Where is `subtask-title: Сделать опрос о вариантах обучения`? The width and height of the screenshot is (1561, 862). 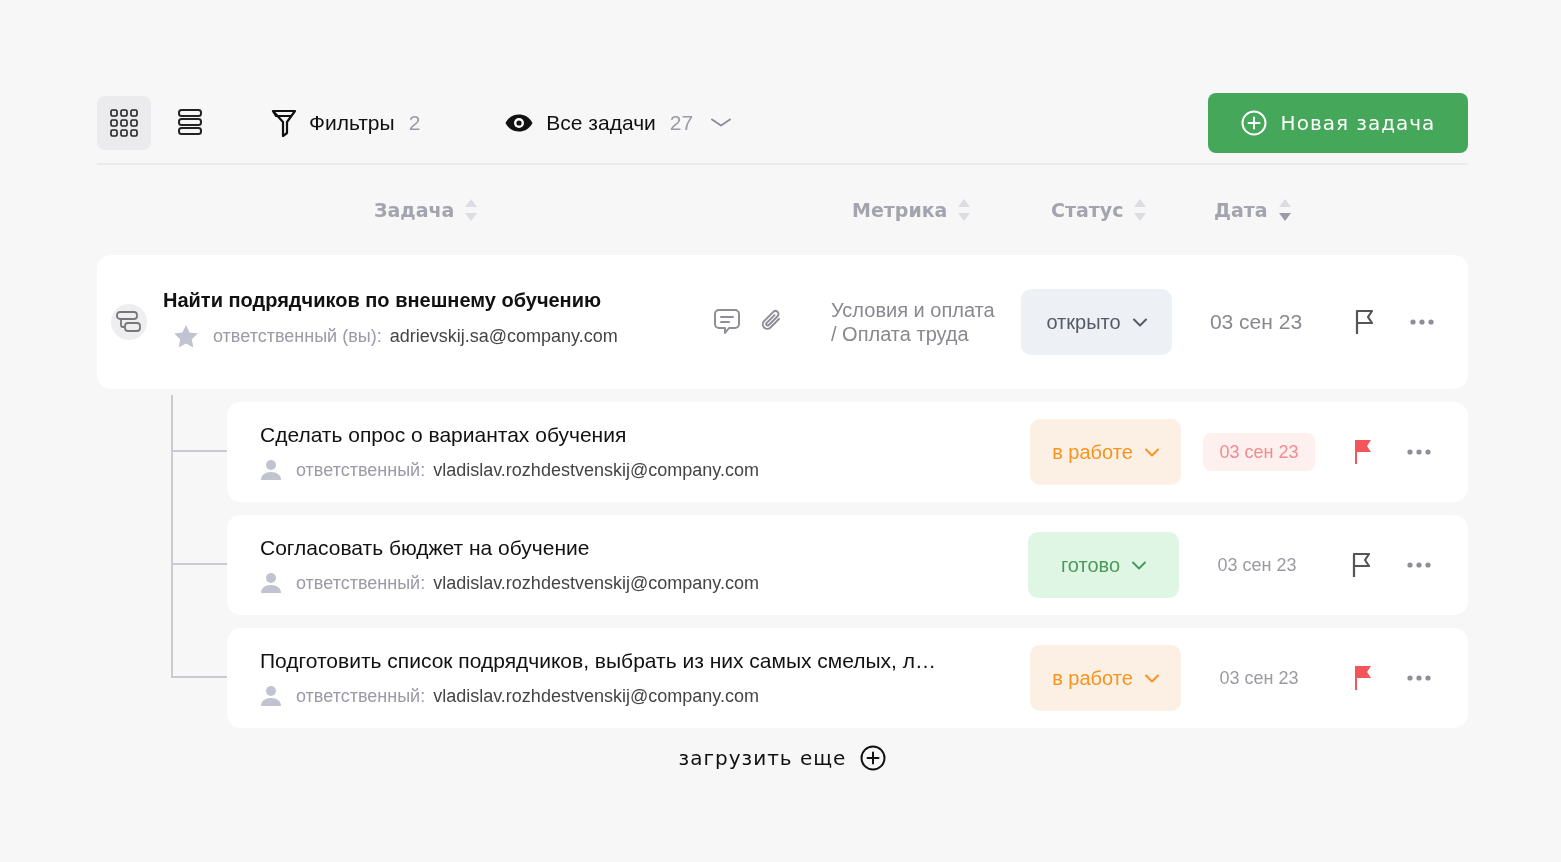
subtask-title: Сделать опрос о вариантах обучения is located at coordinates (645, 435).